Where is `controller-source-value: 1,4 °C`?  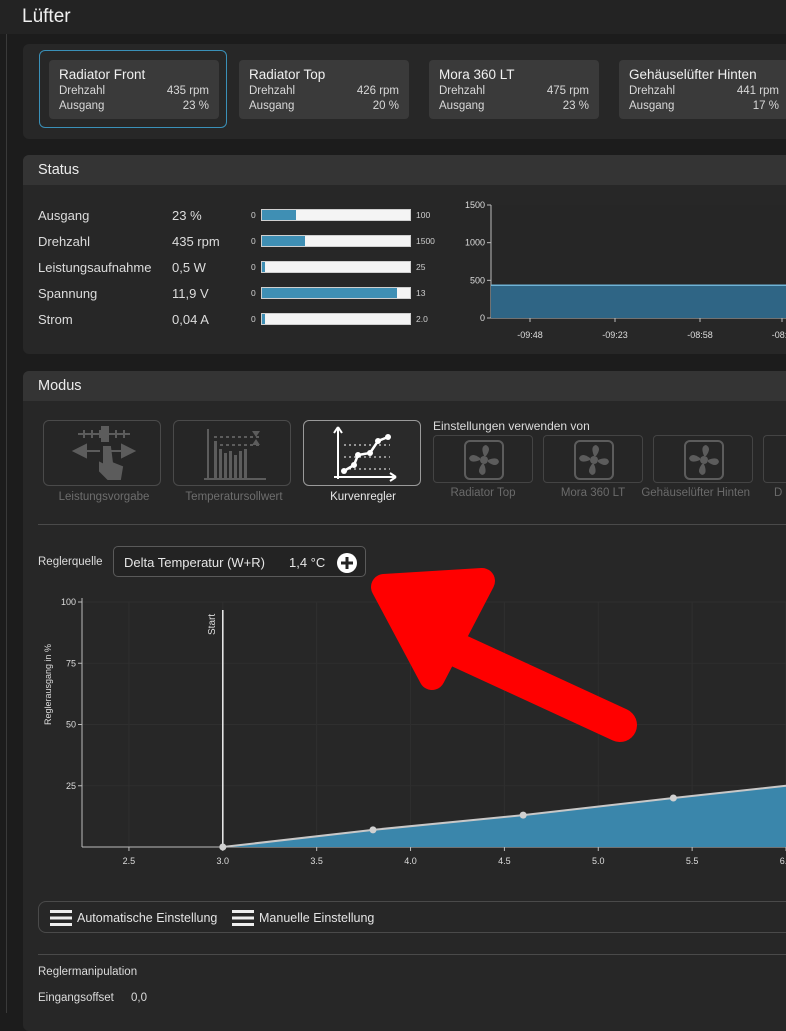 controller-source-value: 1,4 °C is located at coordinates (307, 562).